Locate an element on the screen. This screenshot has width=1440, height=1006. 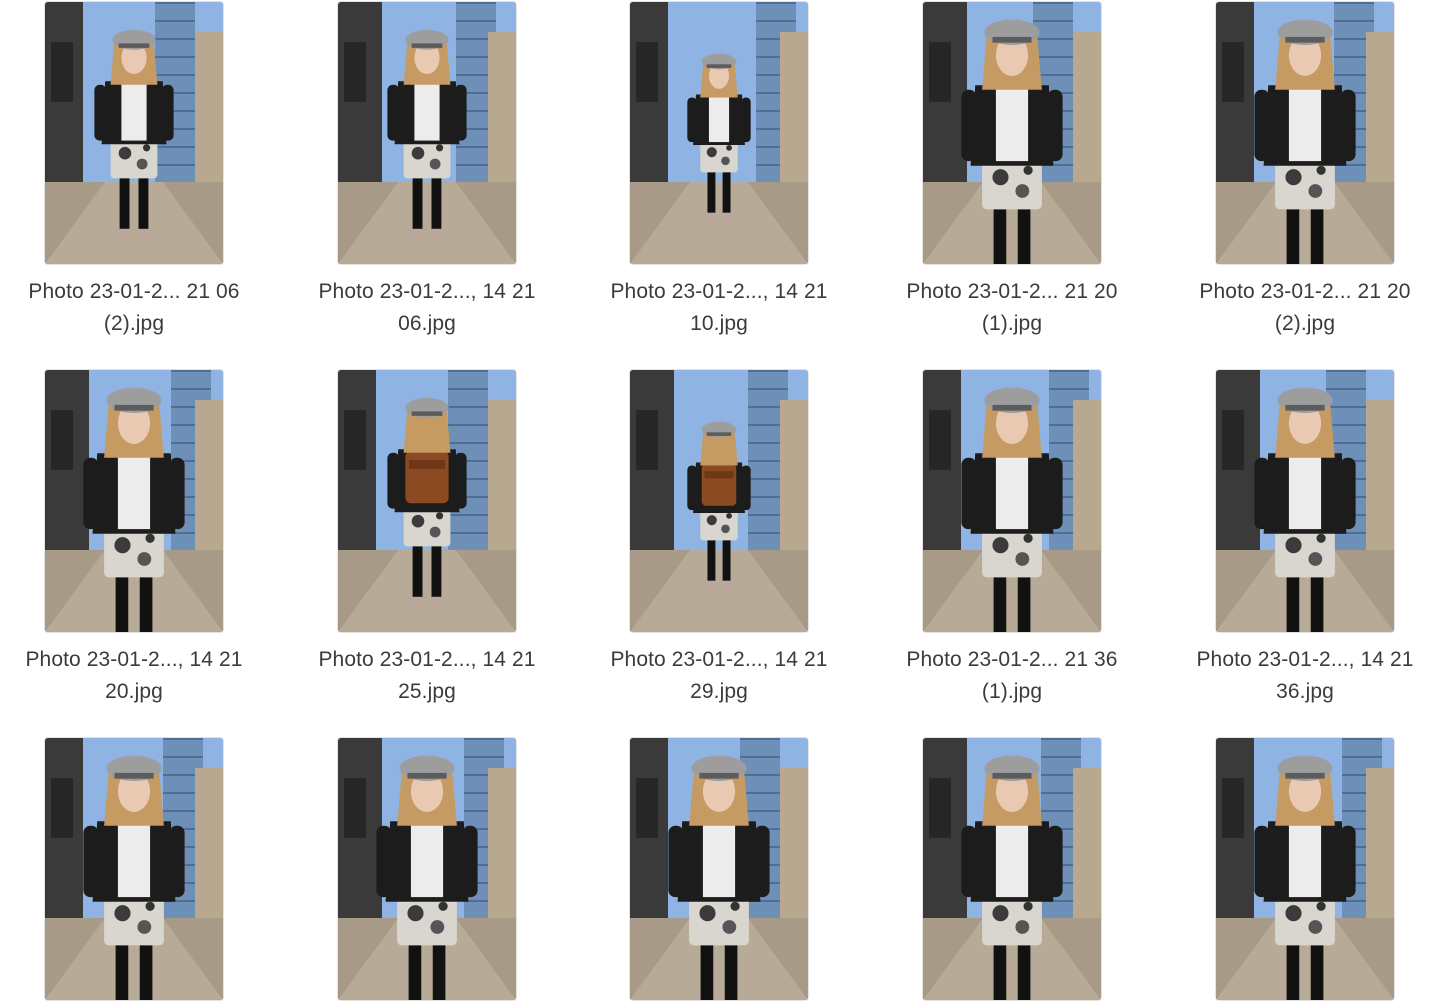
file-tile: Photo 23-01-2..., 14 21 10.jpg is located at coordinates (719, 171).